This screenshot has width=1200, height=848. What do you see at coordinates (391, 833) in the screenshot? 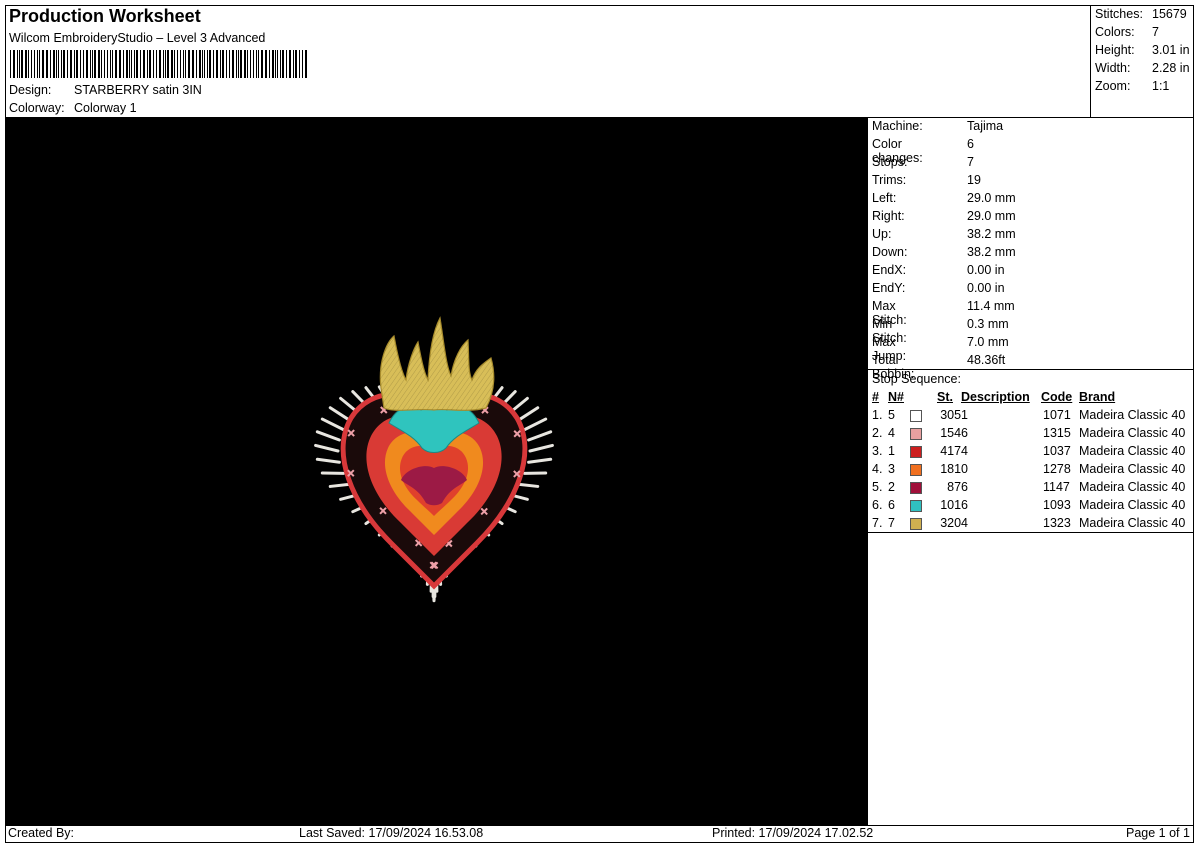
I see `last-saved: Last Saved: 17/09/2024 16.53.08` at bounding box center [391, 833].